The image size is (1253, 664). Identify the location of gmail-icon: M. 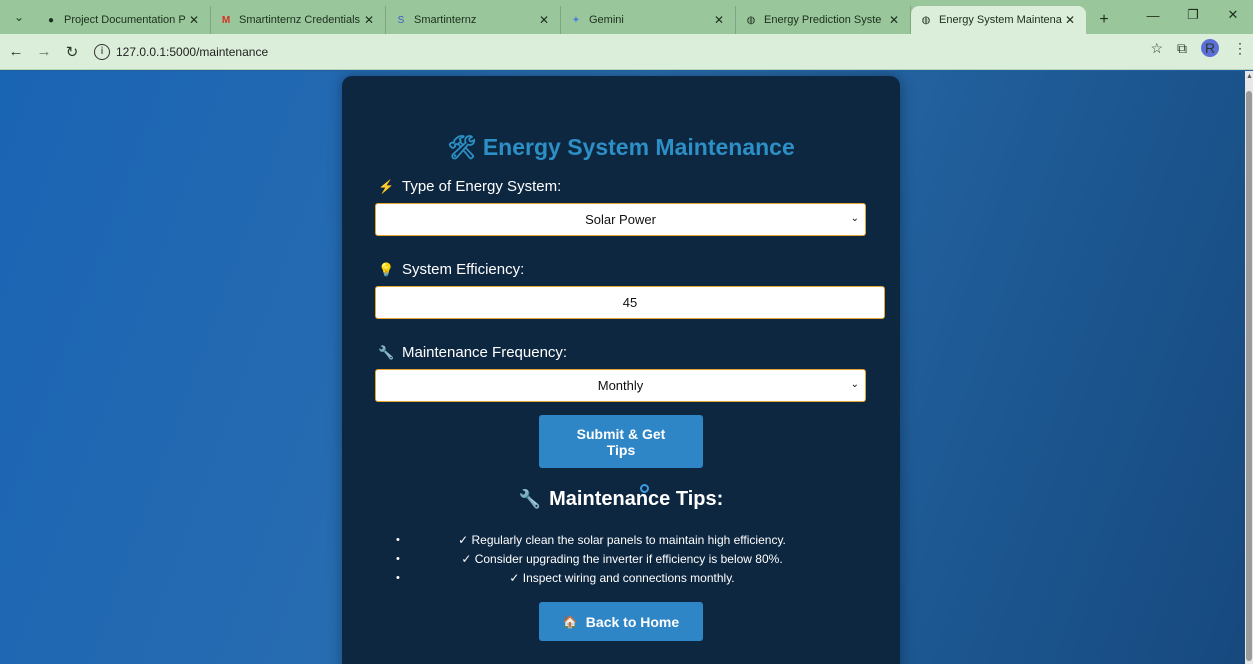
(226, 20).